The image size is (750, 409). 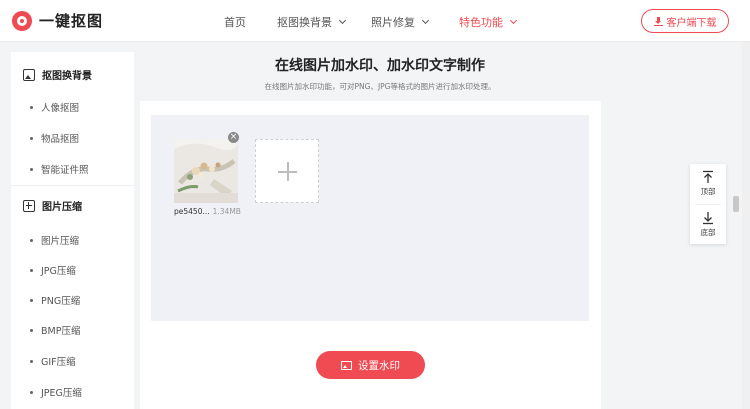 I want to click on compress-icon, so click(x=29, y=205).